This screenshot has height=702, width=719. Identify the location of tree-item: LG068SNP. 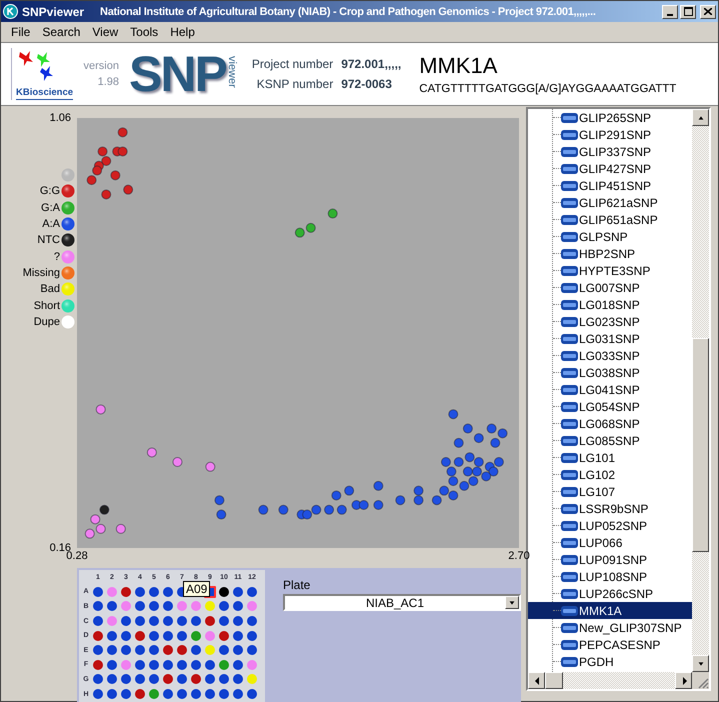
(610, 423).